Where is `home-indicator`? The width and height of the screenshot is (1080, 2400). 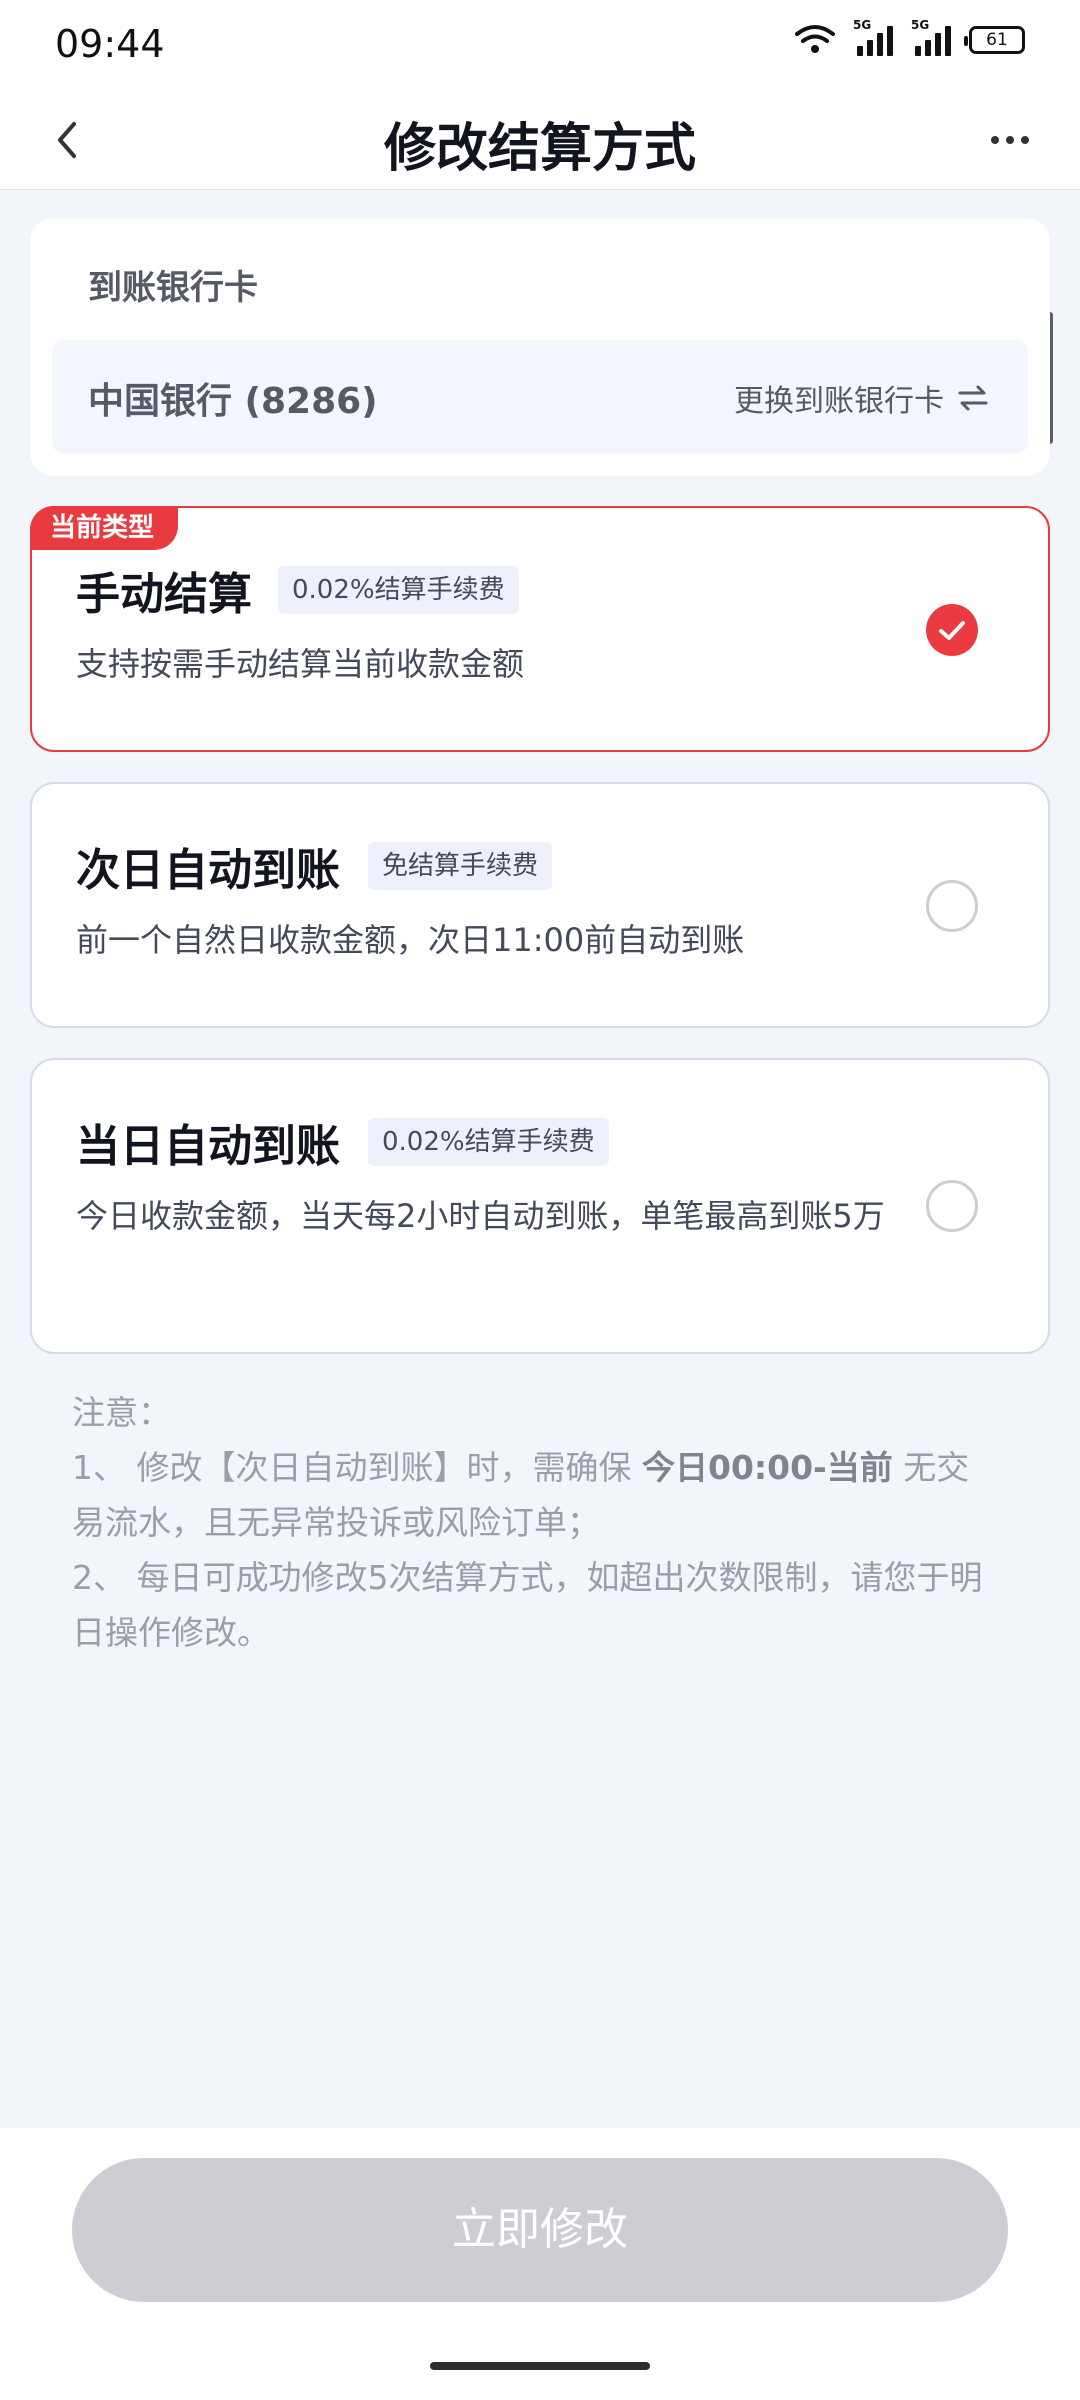 home-indicator is located at coordinates (540, 2366).